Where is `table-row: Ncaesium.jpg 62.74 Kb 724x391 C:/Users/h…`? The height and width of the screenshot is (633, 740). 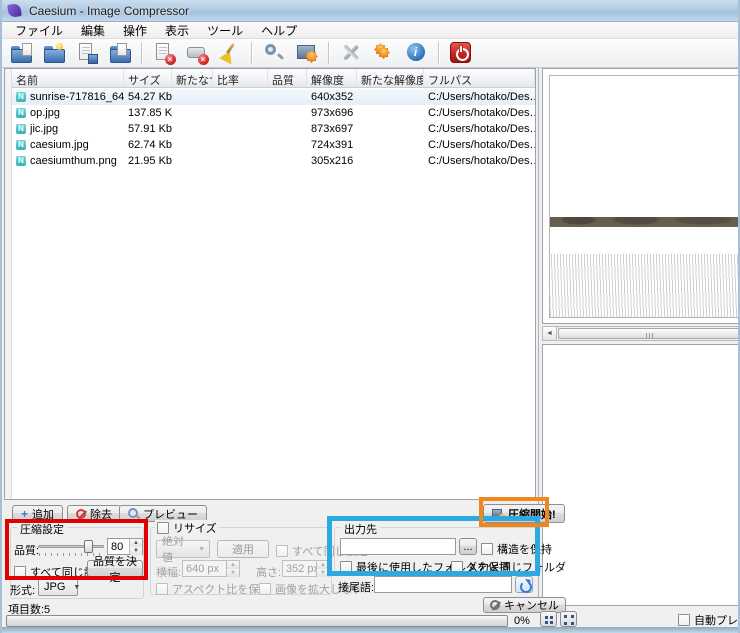 table-row: Ncaesium.jpg 62.74 Kb 724x391 C:/Users/h… is located at coordinates (273, 145).